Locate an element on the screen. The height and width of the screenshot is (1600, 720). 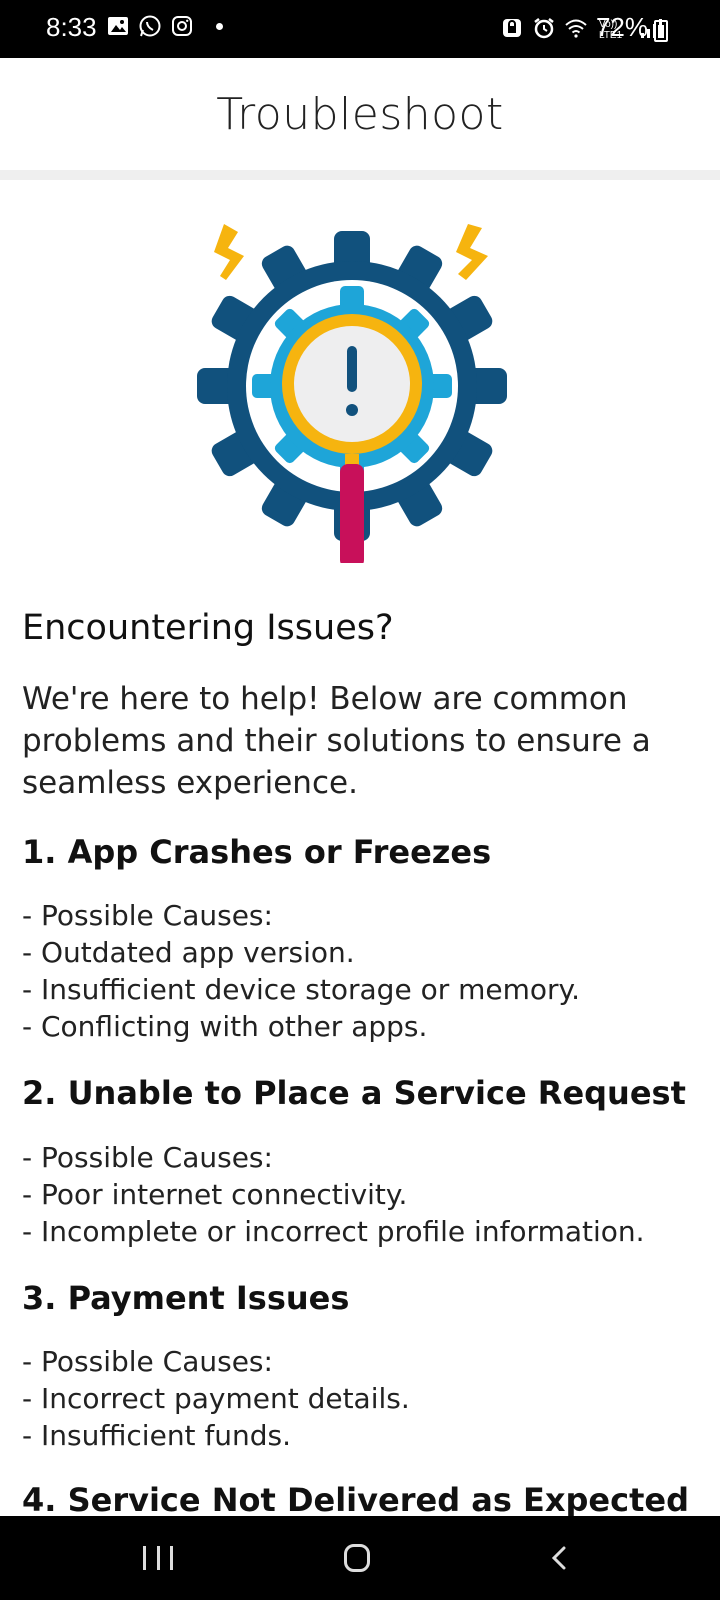
section-title: 3. Payment Issues is located at coordinates (186, 1297).